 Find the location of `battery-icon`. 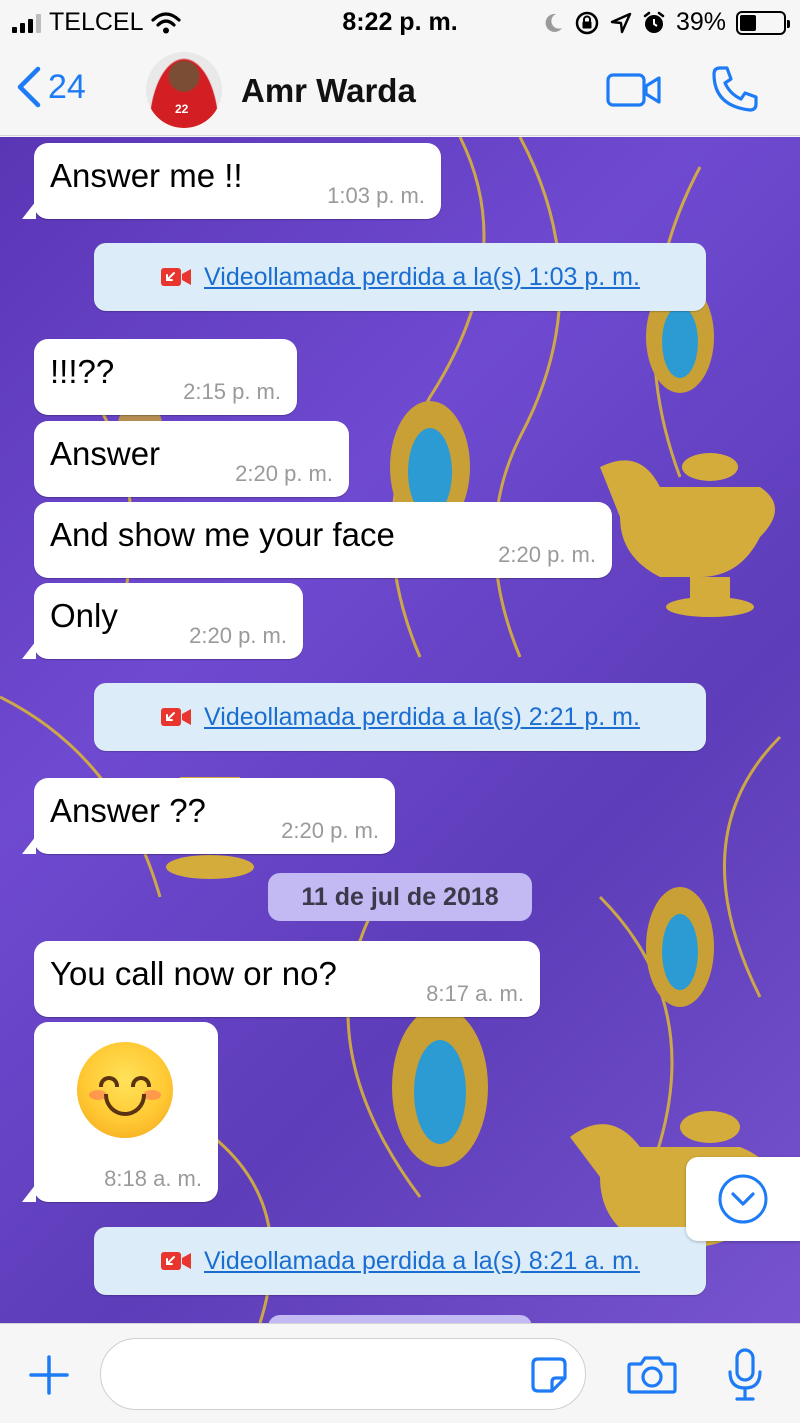

battery-icon is located at coordinates (763, 22).